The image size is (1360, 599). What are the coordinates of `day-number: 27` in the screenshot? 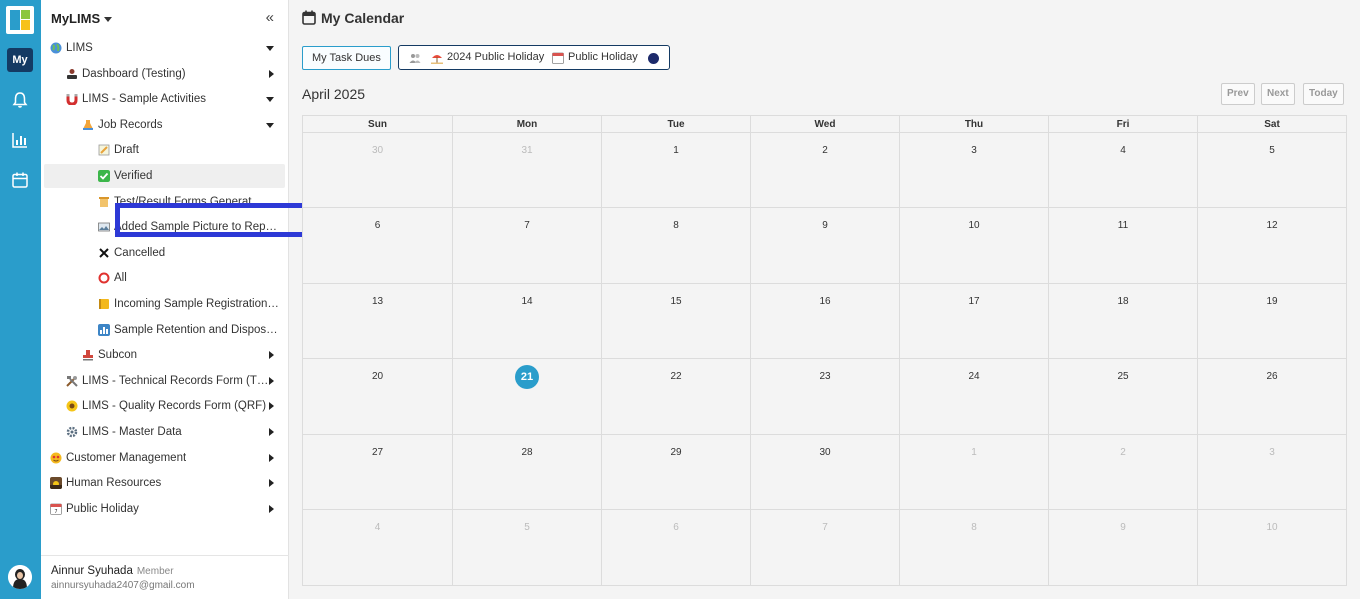 It's located at (377, 452).